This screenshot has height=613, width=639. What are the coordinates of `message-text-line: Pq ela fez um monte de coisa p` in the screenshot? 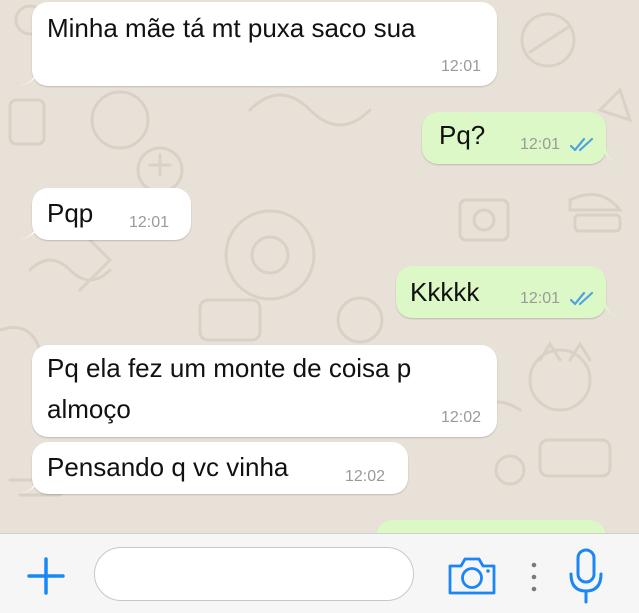 It's located at (229, 368).